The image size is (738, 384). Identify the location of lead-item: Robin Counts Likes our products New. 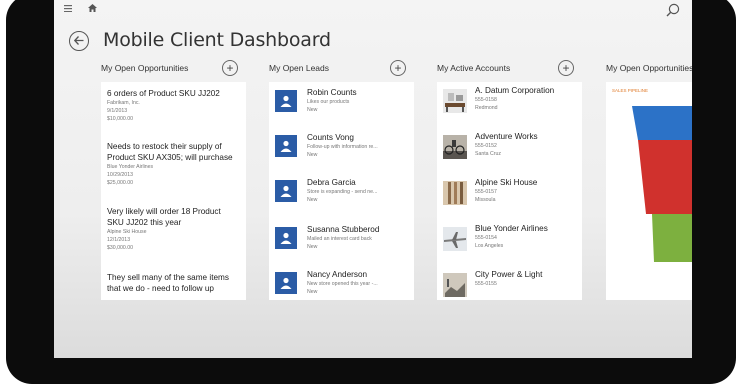
(343, 103).